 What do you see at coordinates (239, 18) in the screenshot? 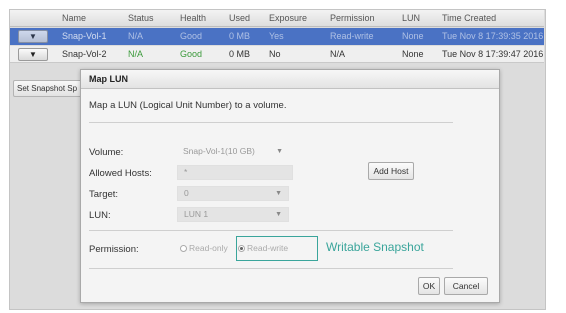
I see `col-used: Used` at bounding box center [239, 18].